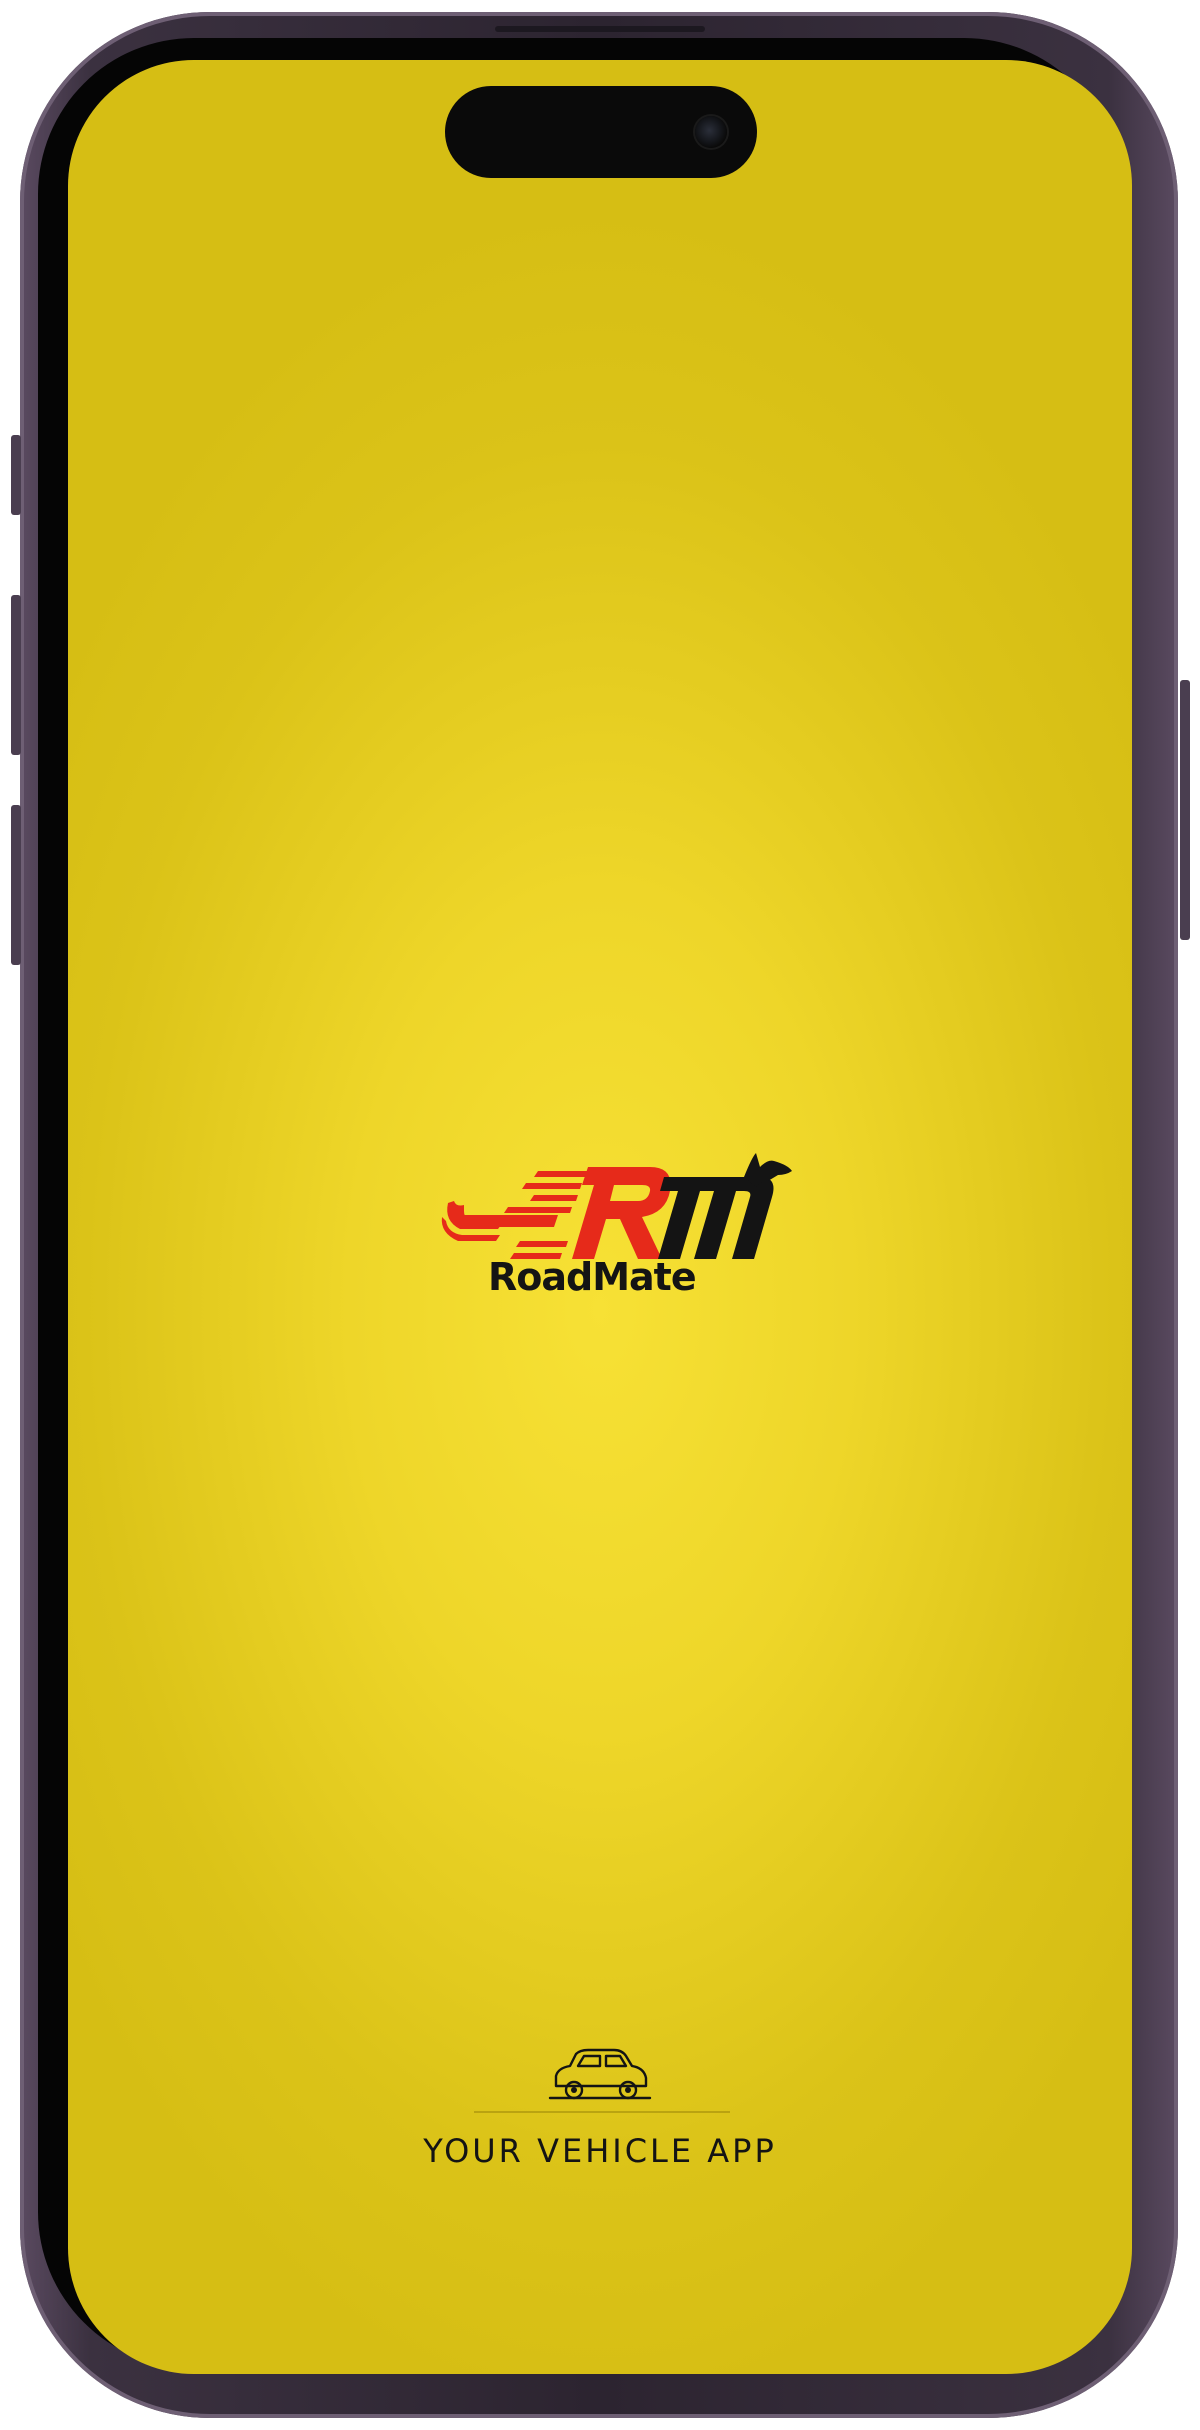 The width and height of the screenshot is (1200, 2430). What do you see at coordinates (621, 1213) in the screenshot?
I see `letter-r-icon` at bounding box center [621, 1213].